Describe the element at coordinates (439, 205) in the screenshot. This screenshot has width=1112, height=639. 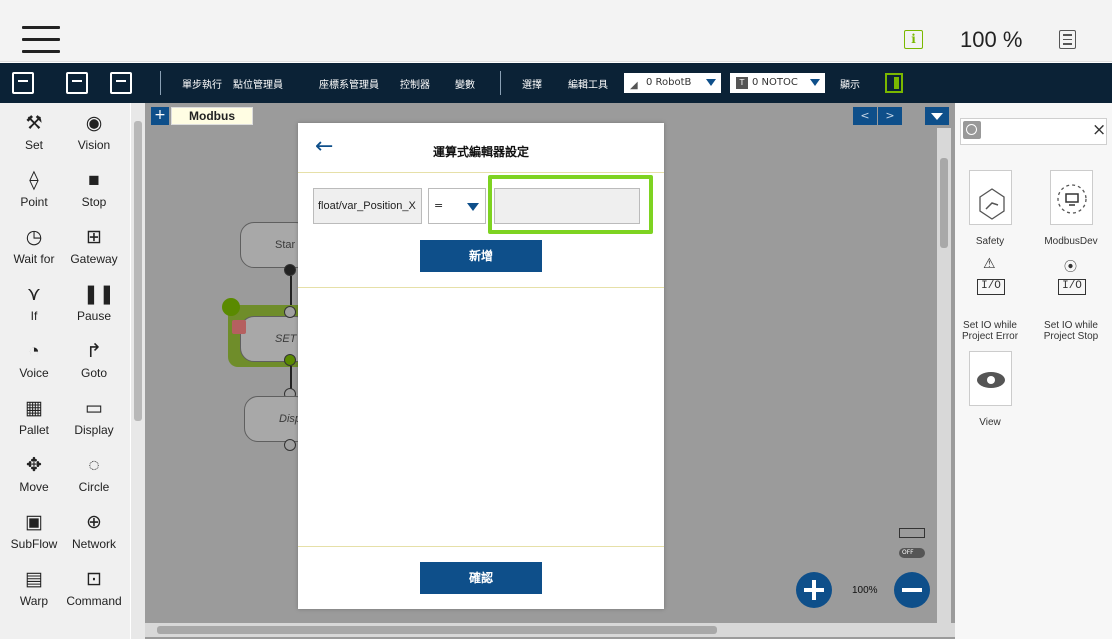
I see `operator-value: =` at that location.